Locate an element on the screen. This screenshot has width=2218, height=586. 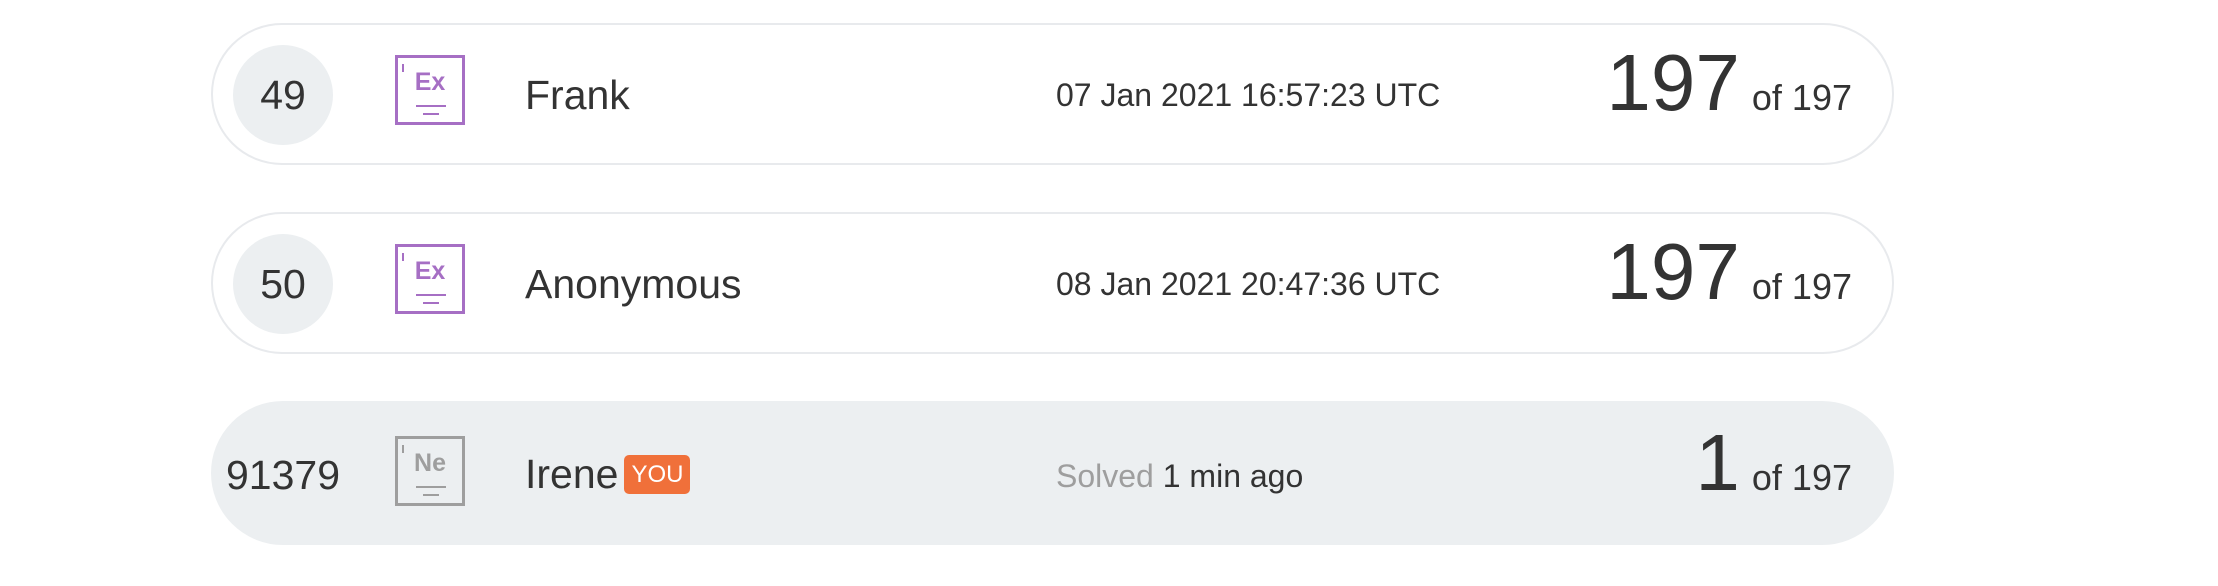
rank-badge: 50 is located at coordinates (283, 284).